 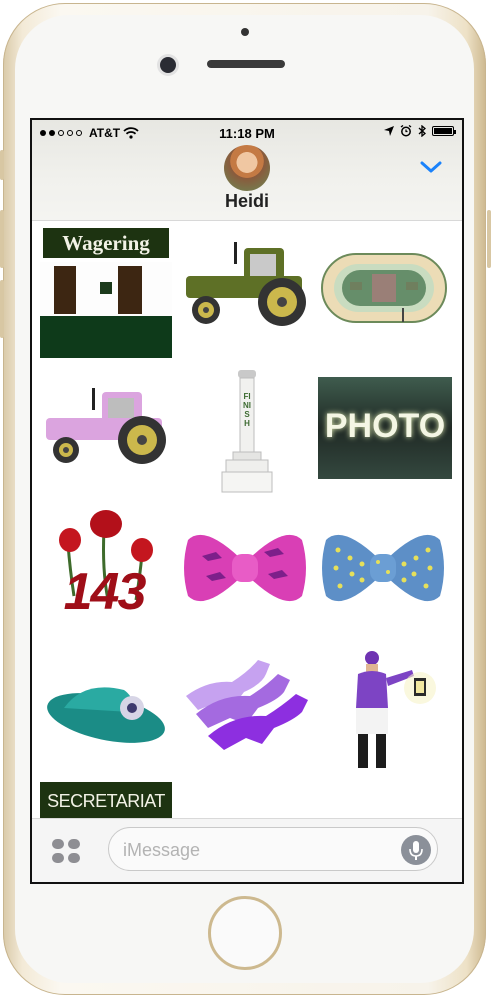 I want to click on secretariat-sticker: SECRETARIAT, so click(x=106, y=801).